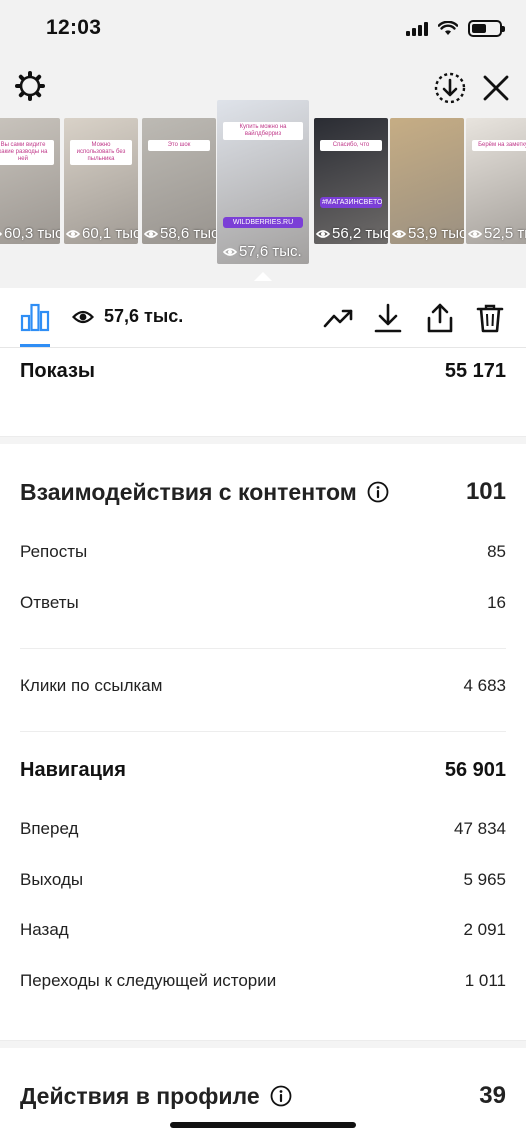  Describe the element at coordinates (351, 202) in the screenshot. I see `story-sticker-badge: #МАГАЗИНСВЕТОФОР` at that location.